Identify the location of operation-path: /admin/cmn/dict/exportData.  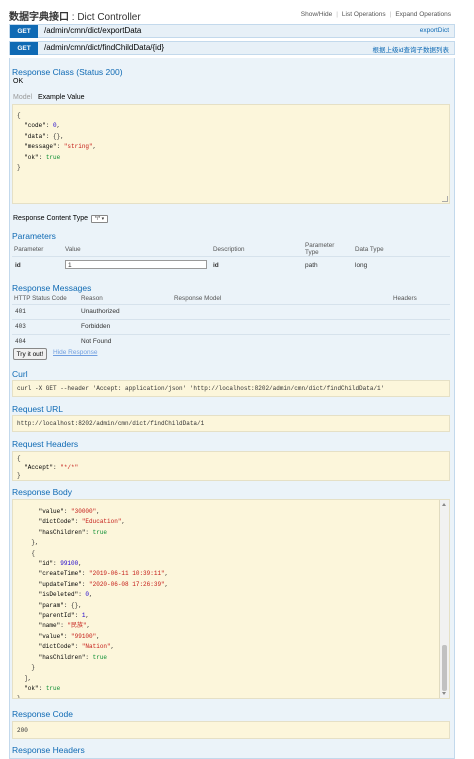
(92, 30).